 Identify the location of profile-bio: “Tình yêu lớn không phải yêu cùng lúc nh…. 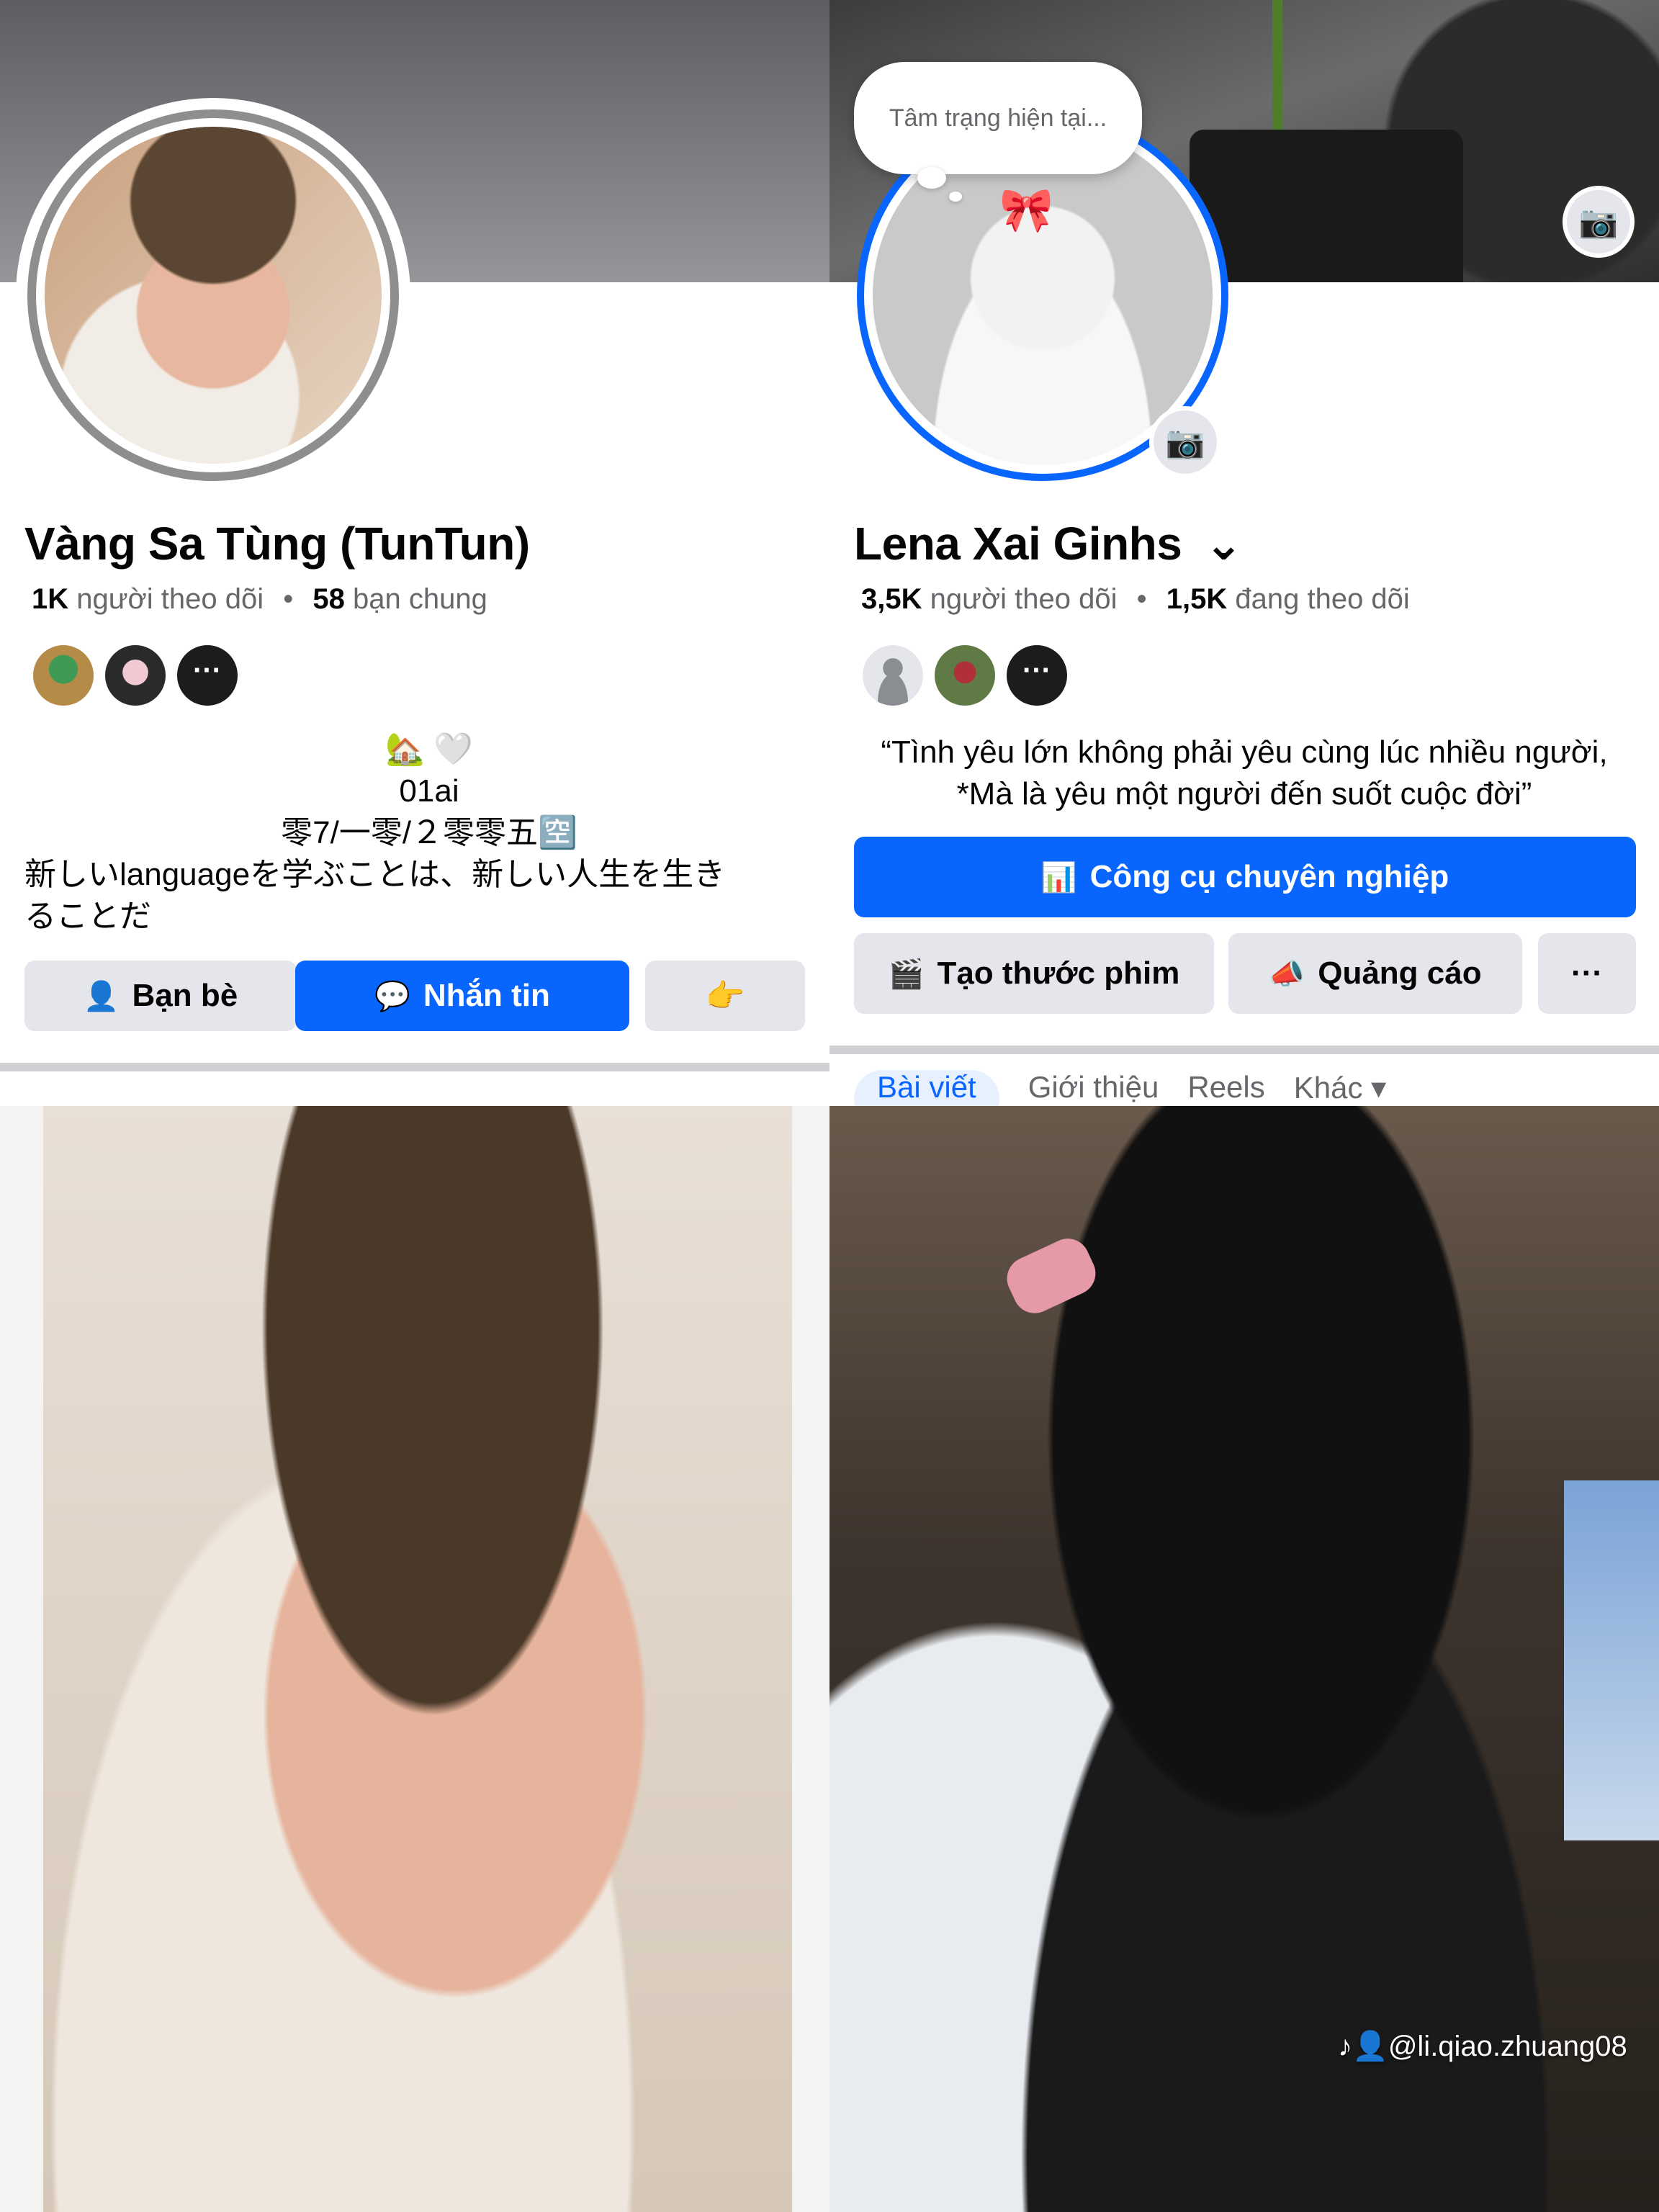
(1244, 774).